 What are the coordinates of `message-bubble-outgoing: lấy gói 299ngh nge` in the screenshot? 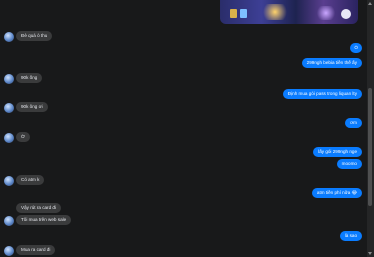 It's located at (337, 152).